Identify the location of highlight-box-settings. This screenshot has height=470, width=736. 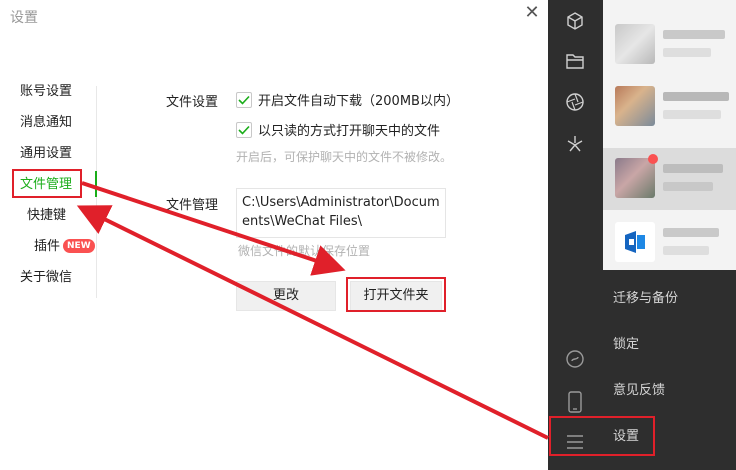
(602, 436).